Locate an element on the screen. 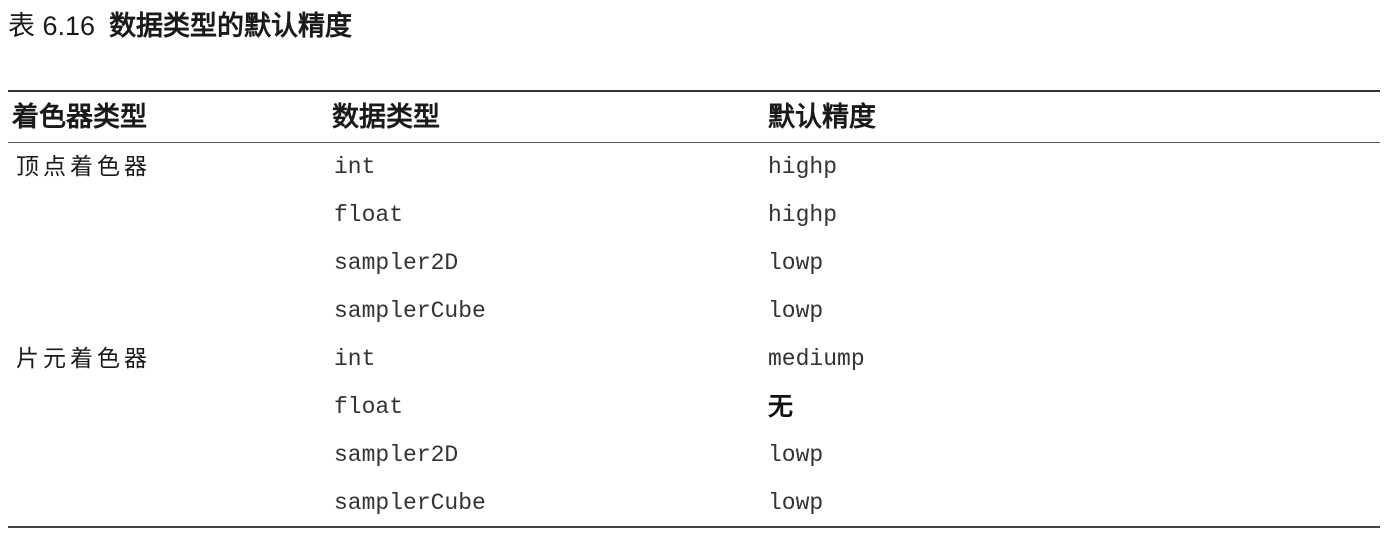 The image size is (1390, 534). table-title: 数据类型的默认精度 is located at coordinates (231, 26).